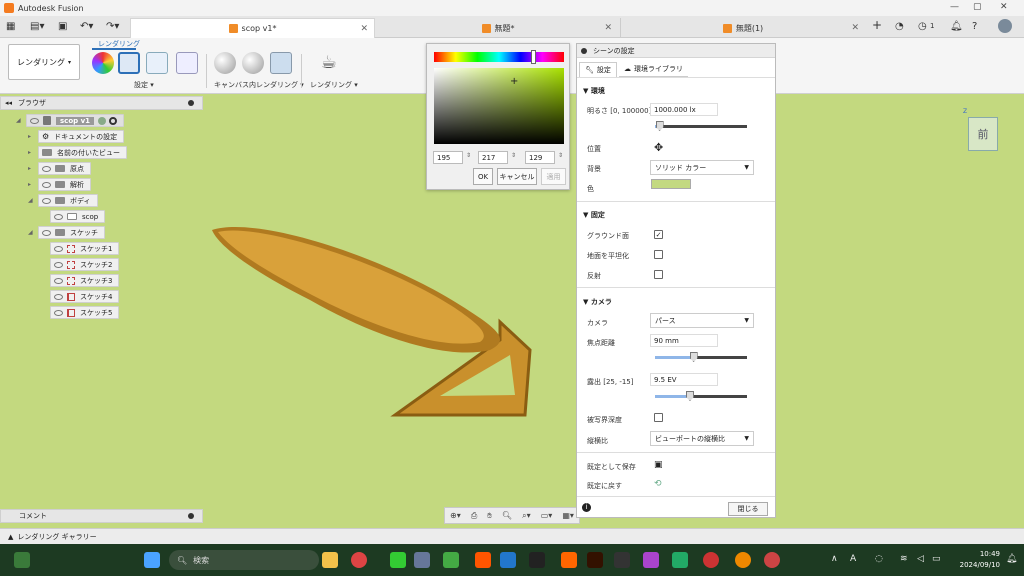  I want to click on app-tray-icon: ◌, so click(879, 559).